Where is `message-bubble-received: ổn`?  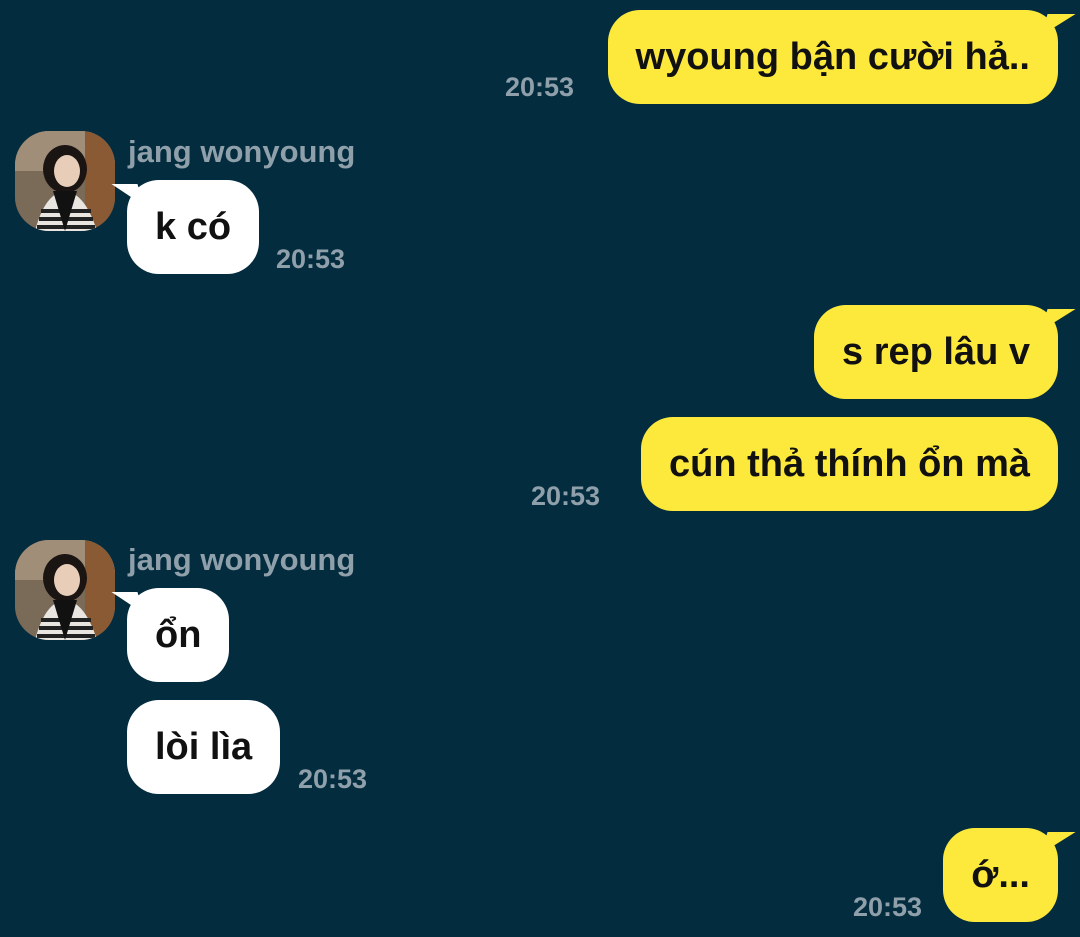 message-bubble-received: ổn is located at coordinates (178, 635).